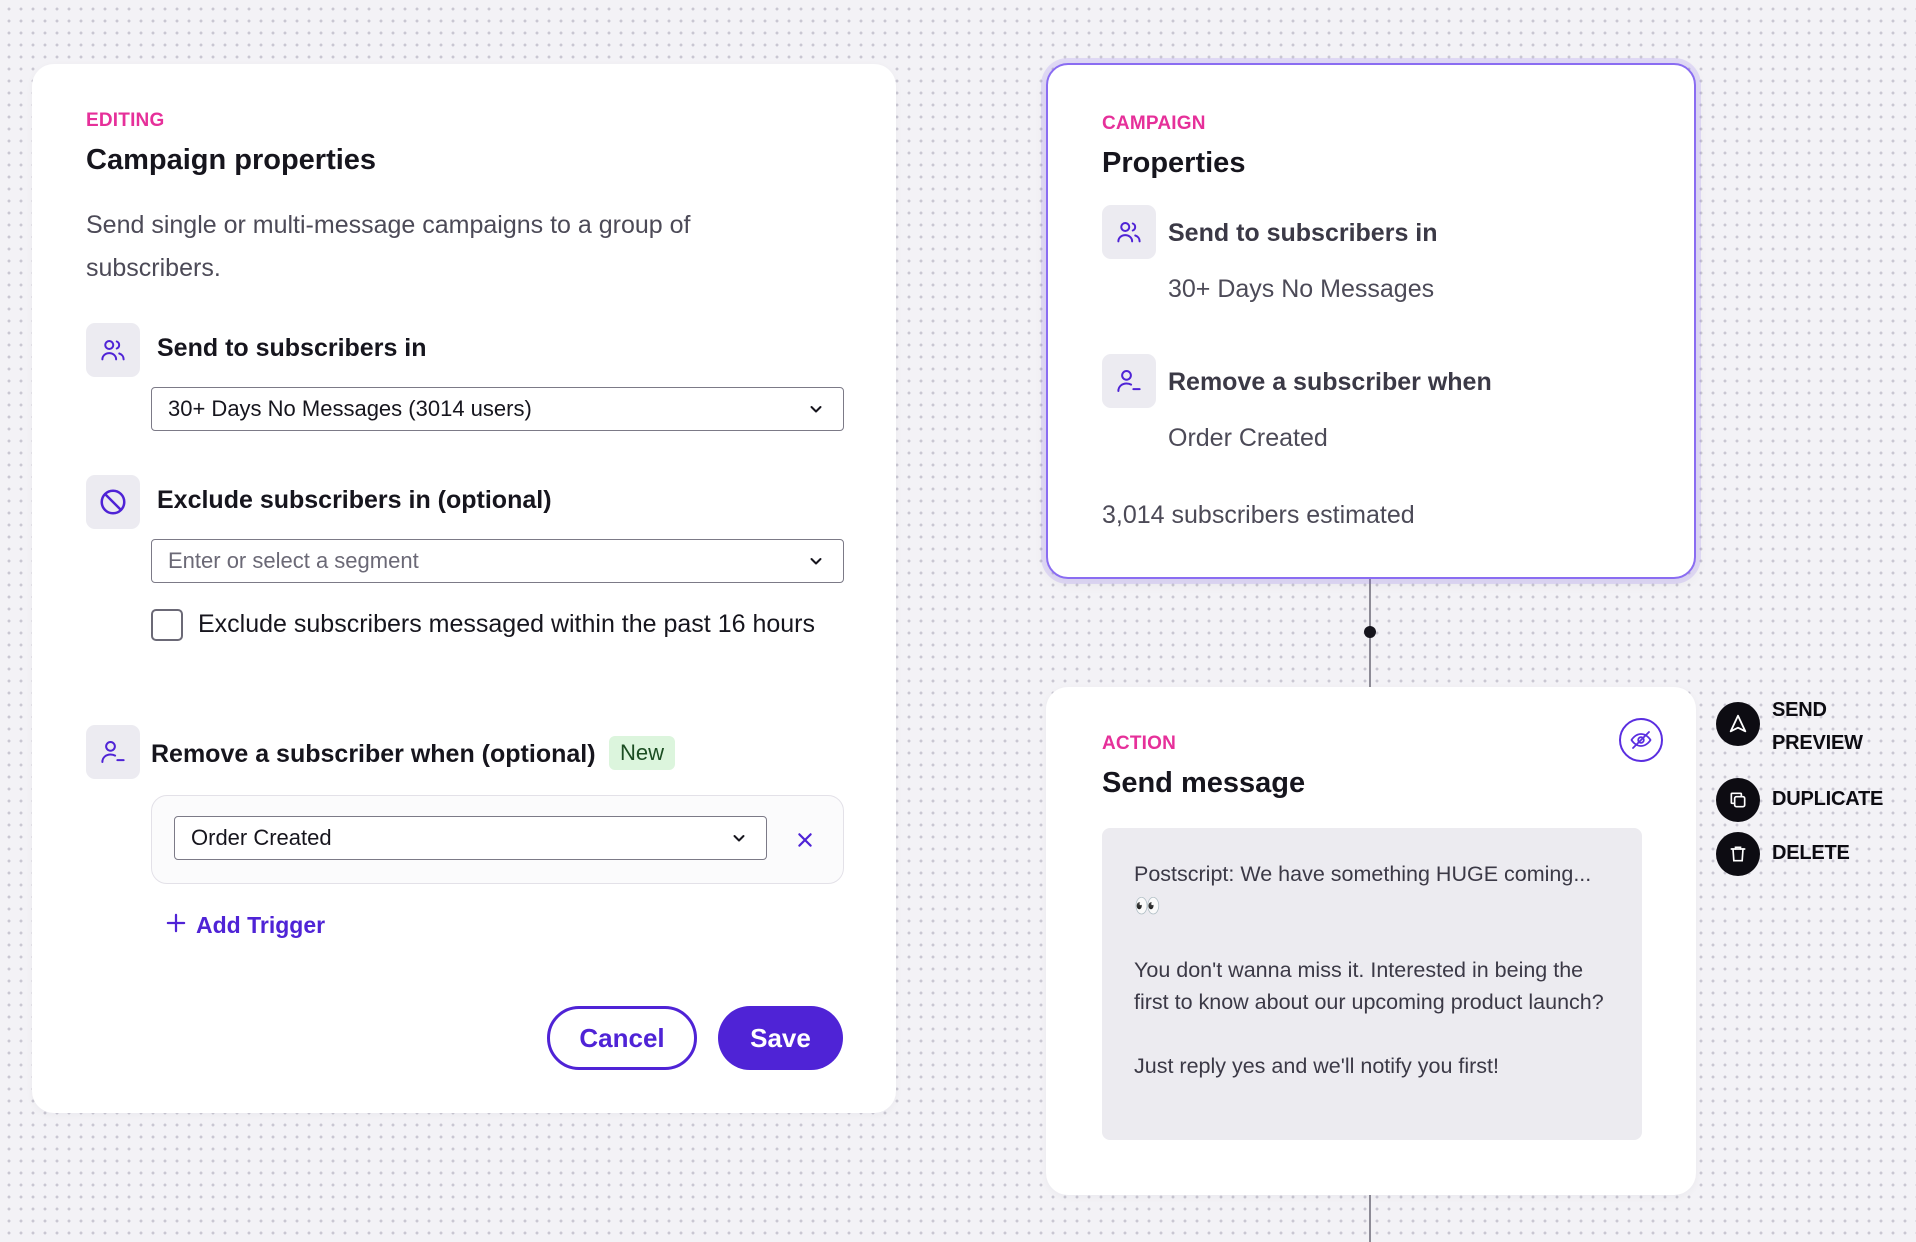 The width and height of the screenshot is (1916, 1242). I want to click on remove-when-label: Remove a subscriber when (optional), so click(373, 754).